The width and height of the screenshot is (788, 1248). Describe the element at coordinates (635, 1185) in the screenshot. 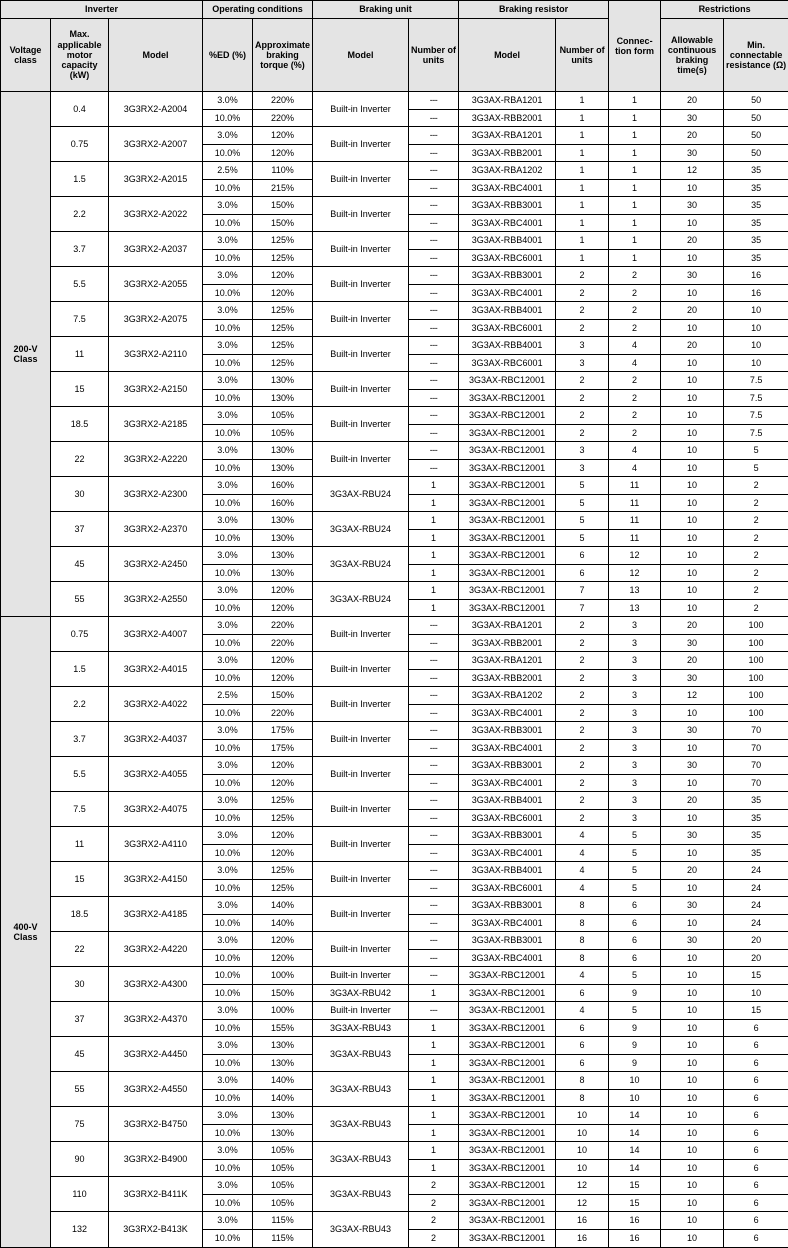

I see `connection-form-cell: 15` at that location.